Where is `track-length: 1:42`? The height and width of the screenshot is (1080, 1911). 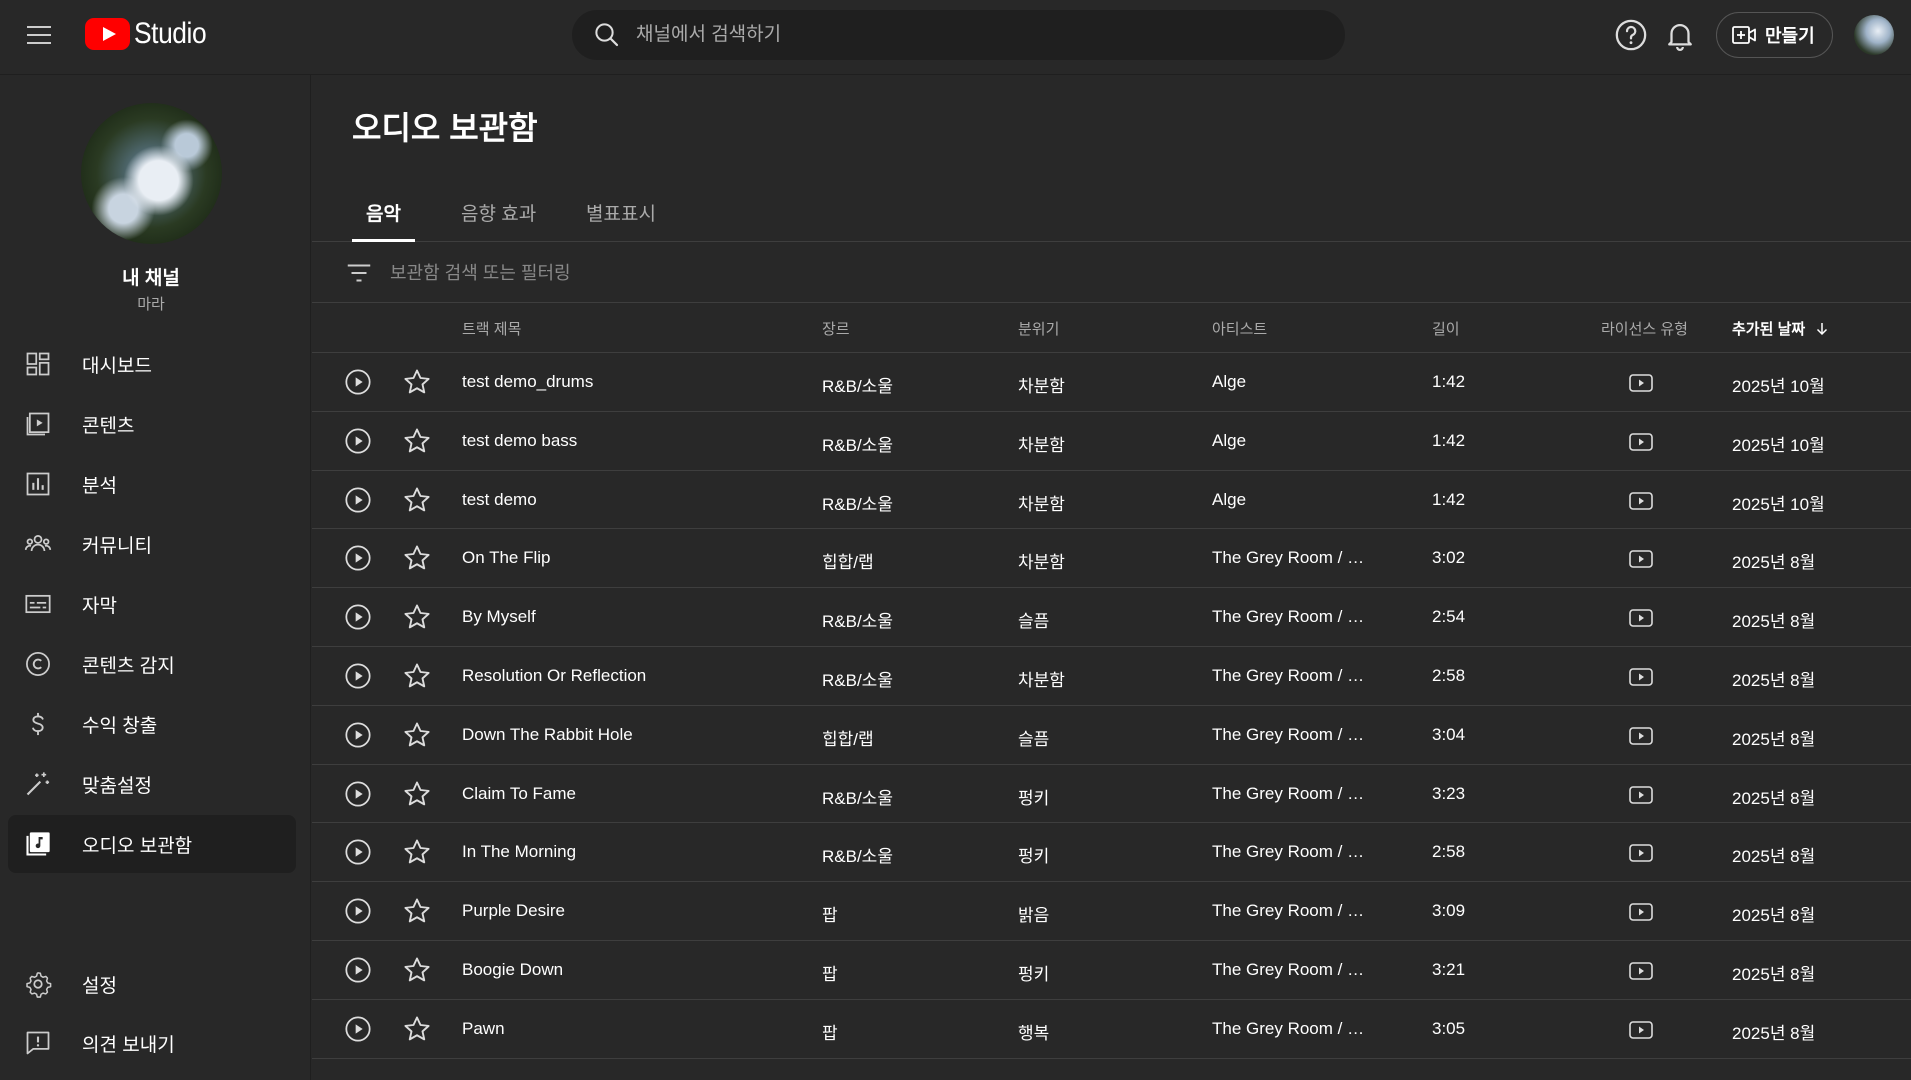
track-length: 1:42 is located at coordinates (1449, 381).